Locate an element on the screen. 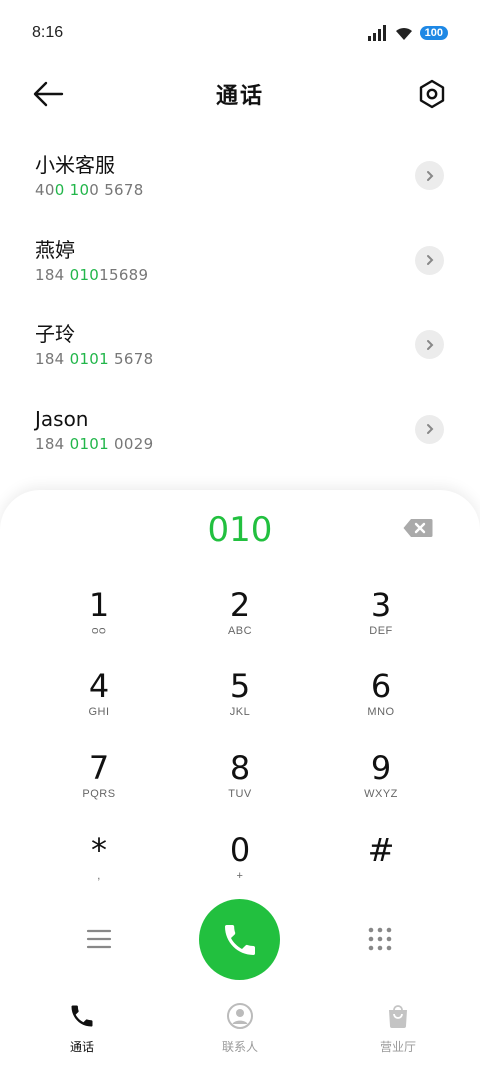 This screenshot has height=1067, width=480. back-button is located at coordinates (48, 94).